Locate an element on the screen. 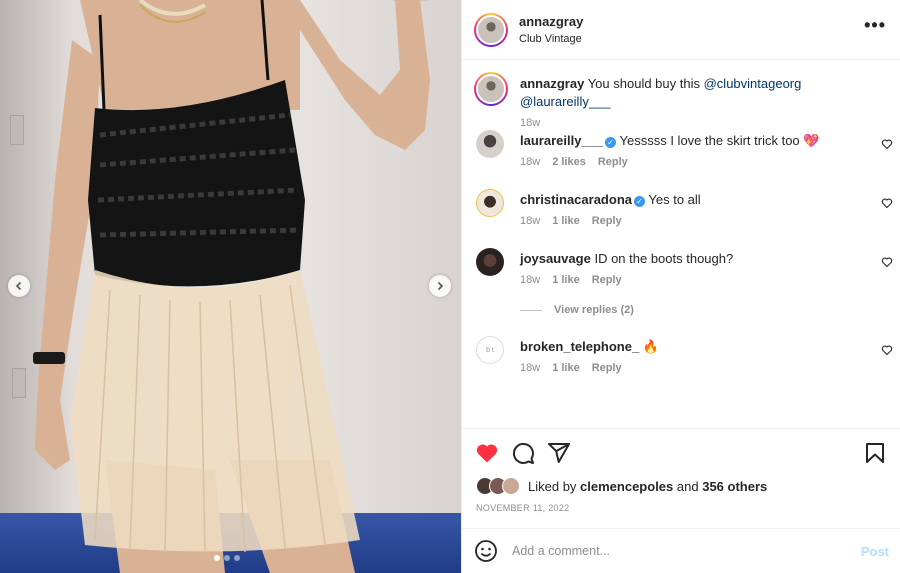 Image resolution: width=900 pixels, height=573 pixels. carousel-next-button is located at coordinates (440, 286).